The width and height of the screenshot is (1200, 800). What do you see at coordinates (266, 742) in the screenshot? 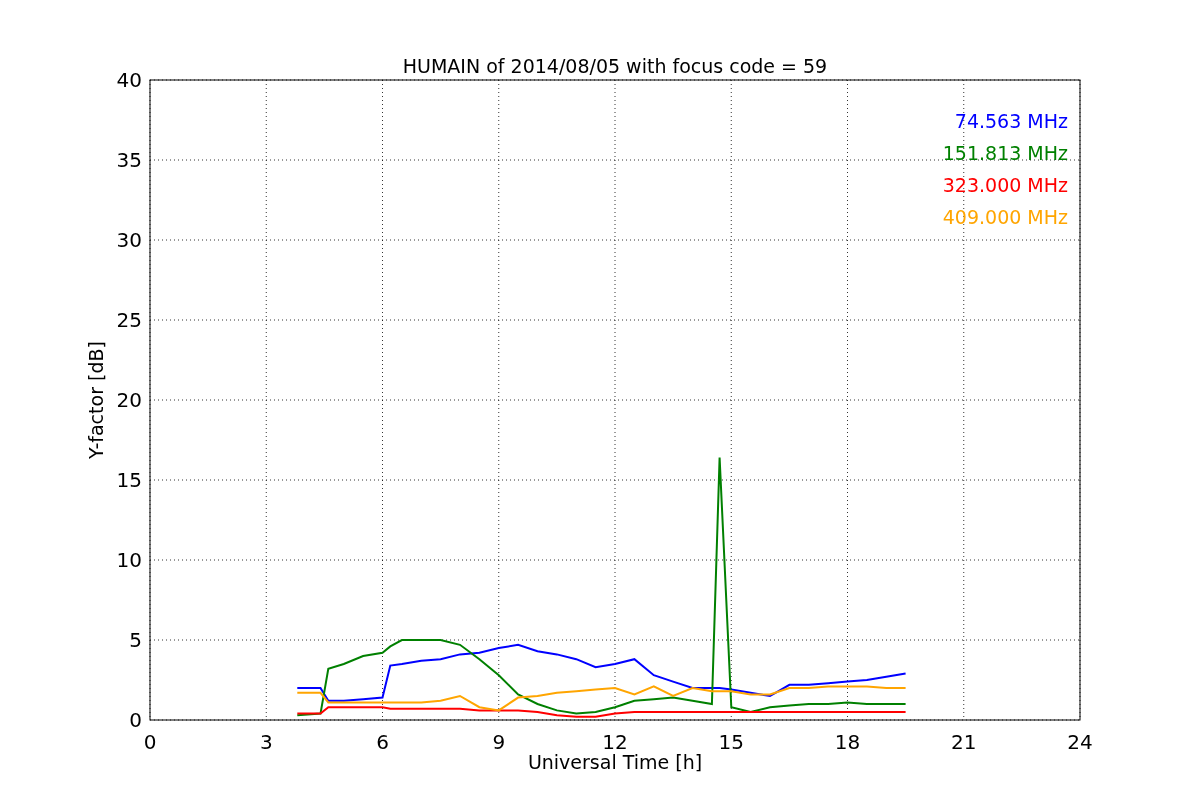
I see `x-tick-label: 3` at bounding box center [266, 742].